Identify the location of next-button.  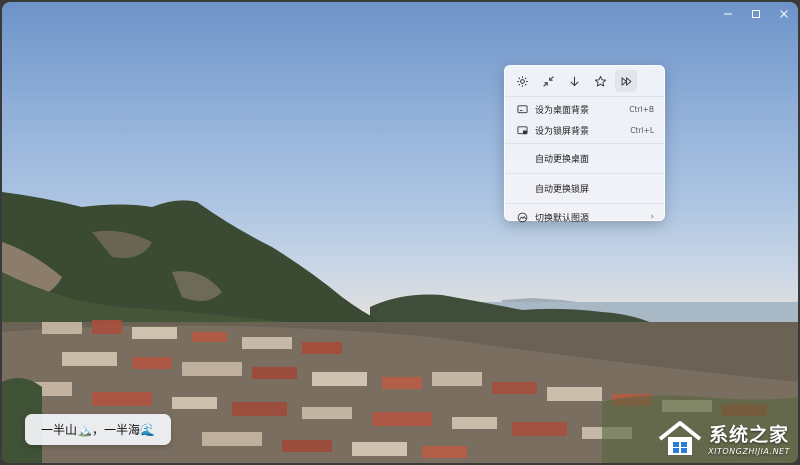
(626, 81).